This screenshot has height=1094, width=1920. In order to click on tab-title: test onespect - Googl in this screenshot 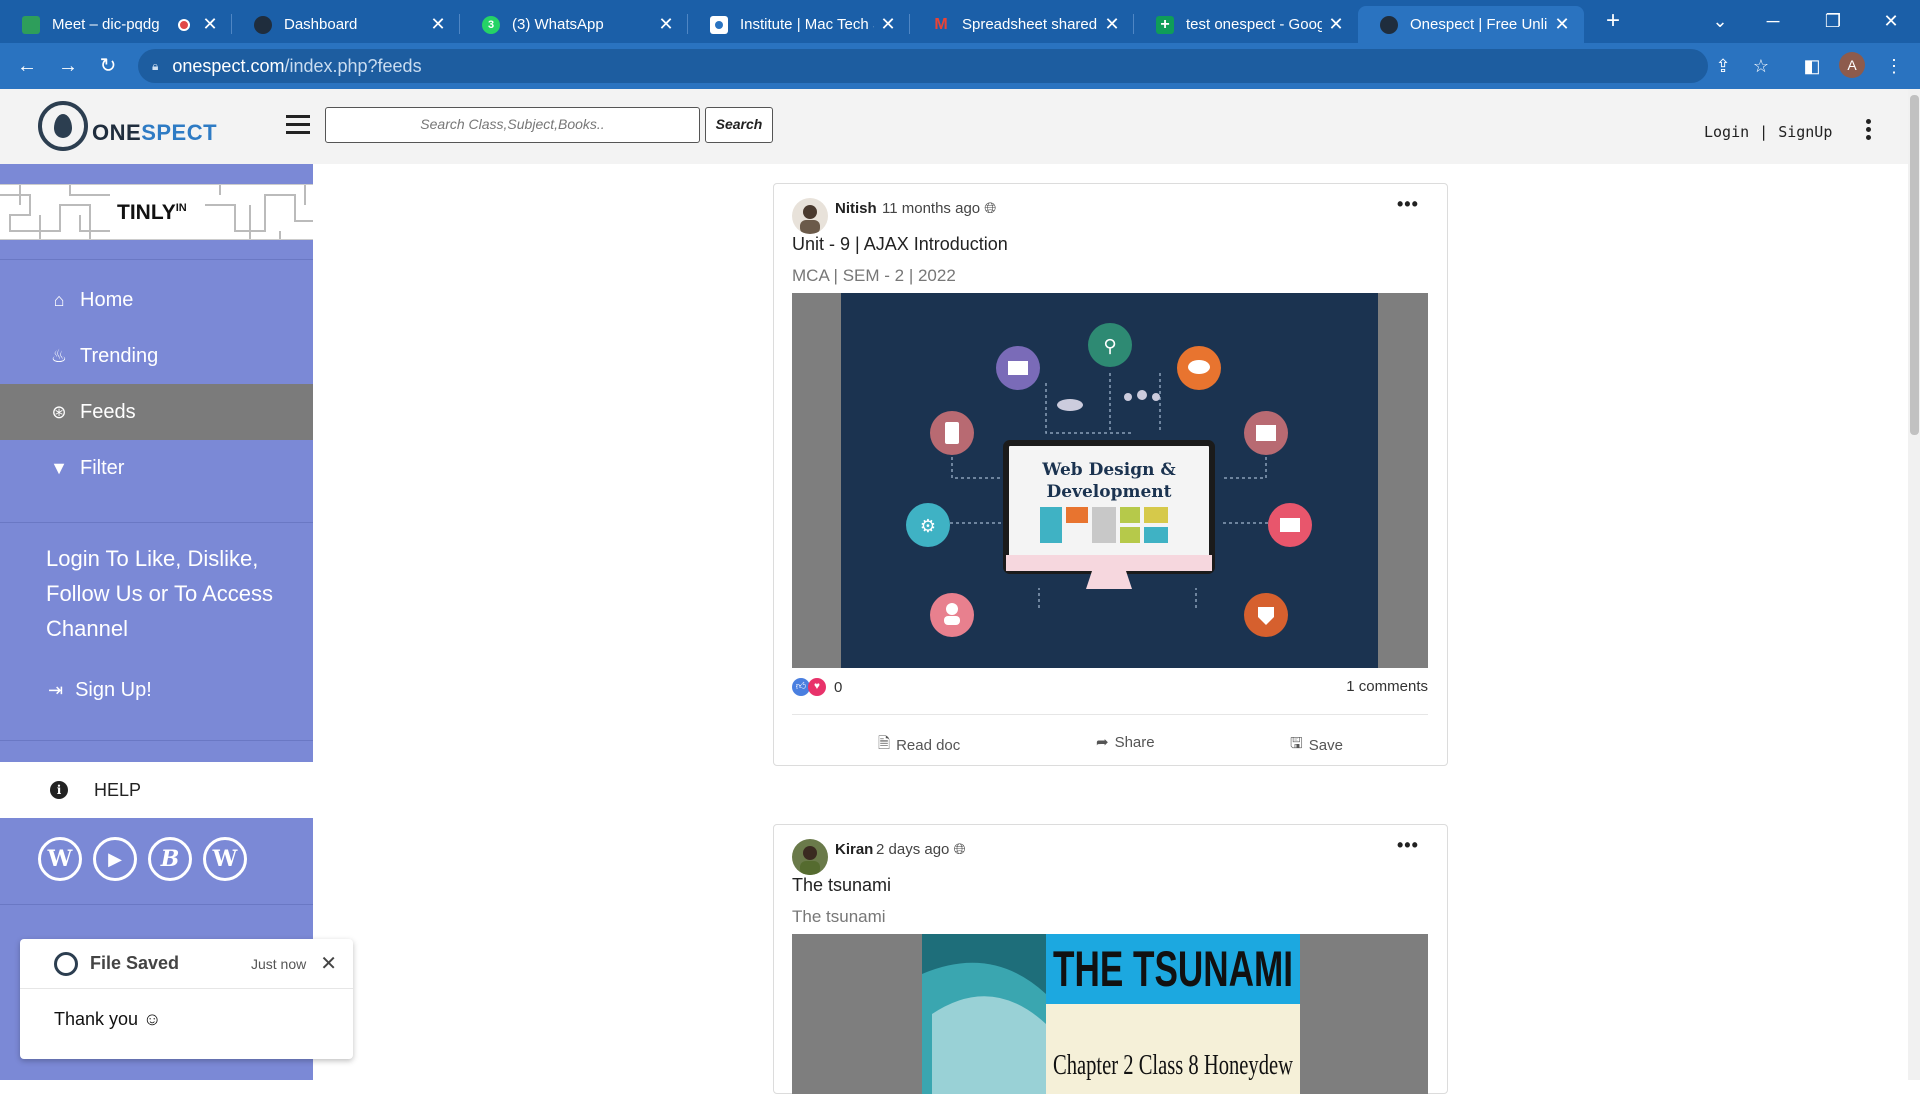, I will do `click(1254, 24)`.